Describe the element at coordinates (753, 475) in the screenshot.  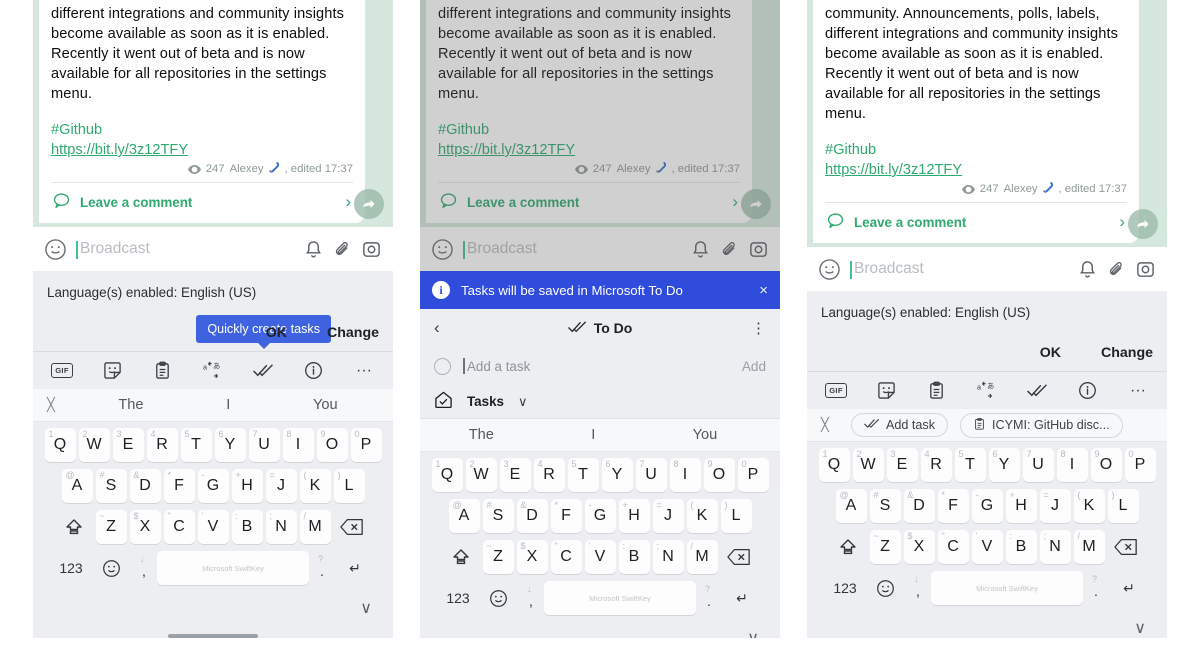
I see `key-p: 0P` at that location.